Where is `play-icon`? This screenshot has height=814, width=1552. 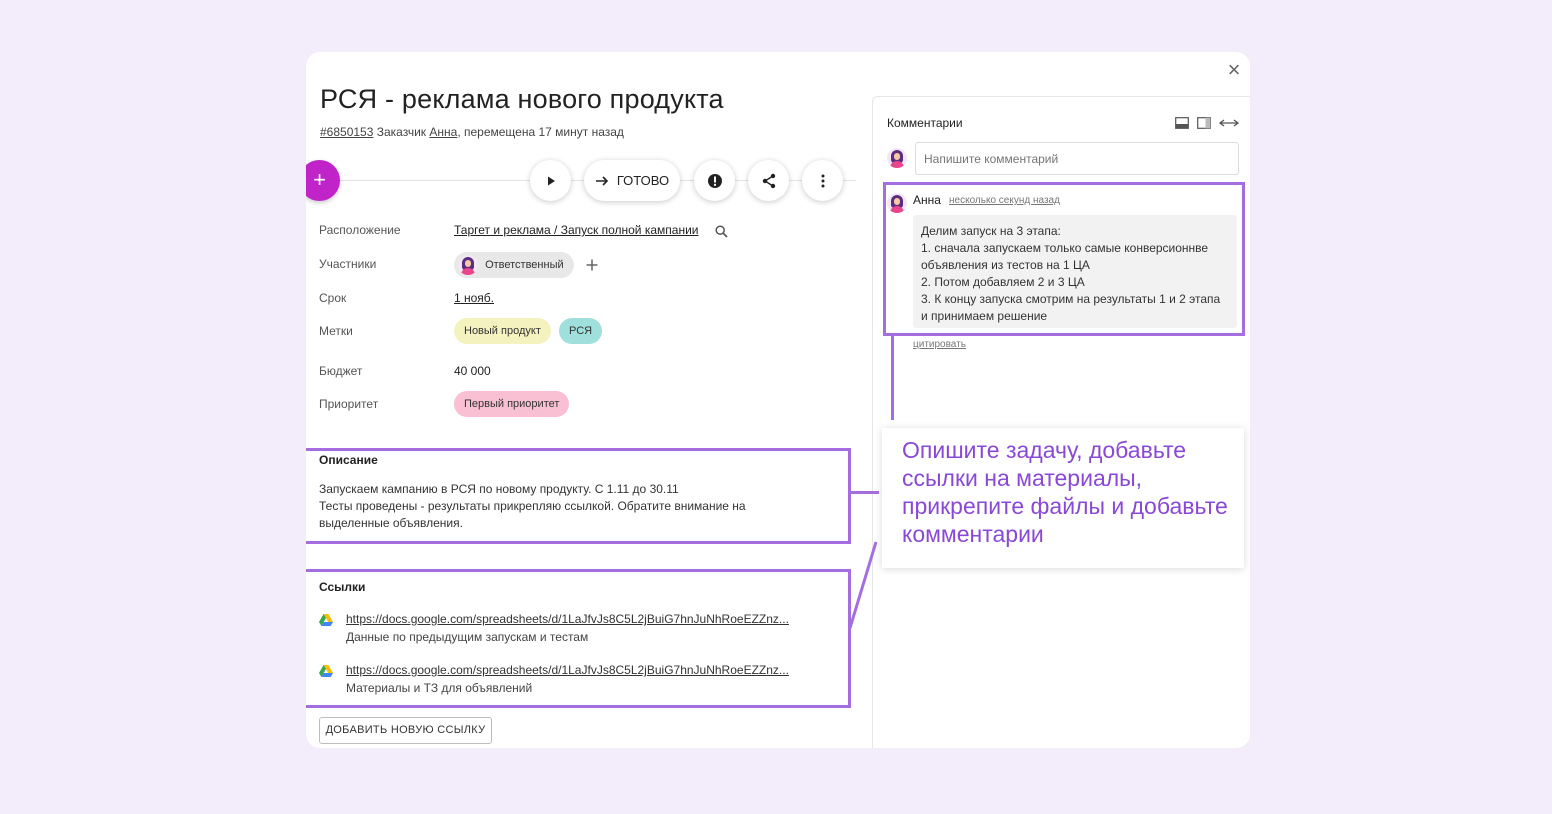
play-icon is located at coordinates (551, 180).